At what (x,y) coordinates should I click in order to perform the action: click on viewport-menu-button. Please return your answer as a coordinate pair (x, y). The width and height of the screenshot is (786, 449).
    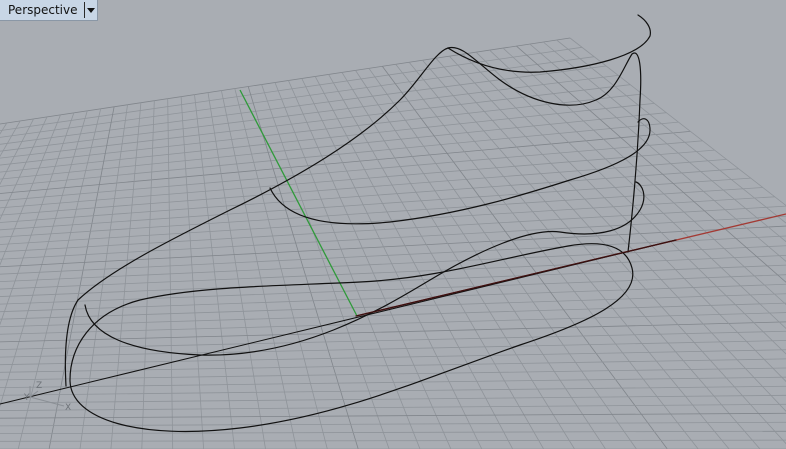
    Looking at the image, I should click on (91, 10).